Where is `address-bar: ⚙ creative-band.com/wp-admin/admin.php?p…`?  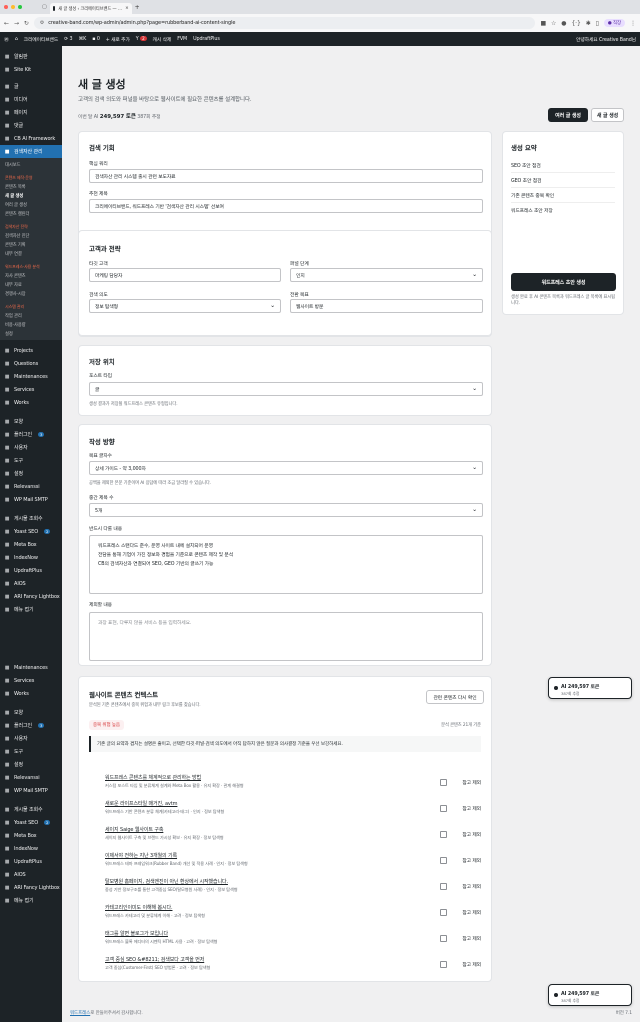
address-bar: ⚙ creative-band.com/wp-admin/admin.php?p… is located at coordinates (284, 23).